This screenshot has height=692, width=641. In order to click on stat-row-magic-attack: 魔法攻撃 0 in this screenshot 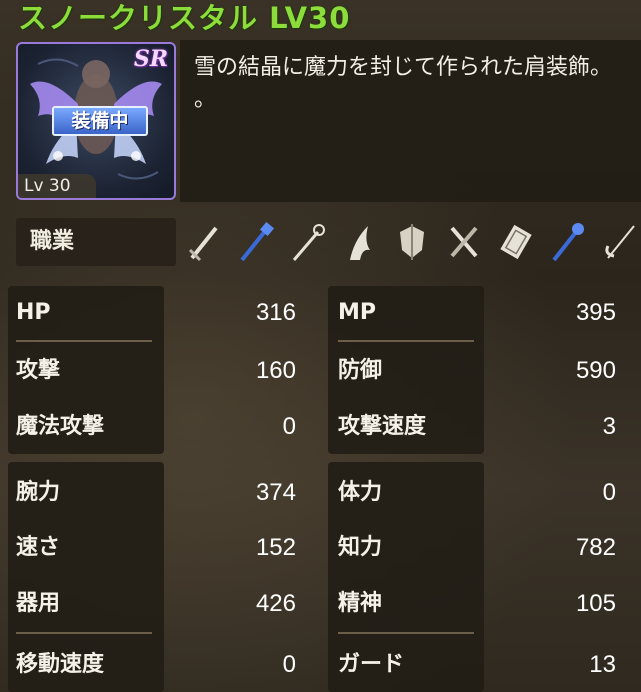, I will do `click(156, 427)`.